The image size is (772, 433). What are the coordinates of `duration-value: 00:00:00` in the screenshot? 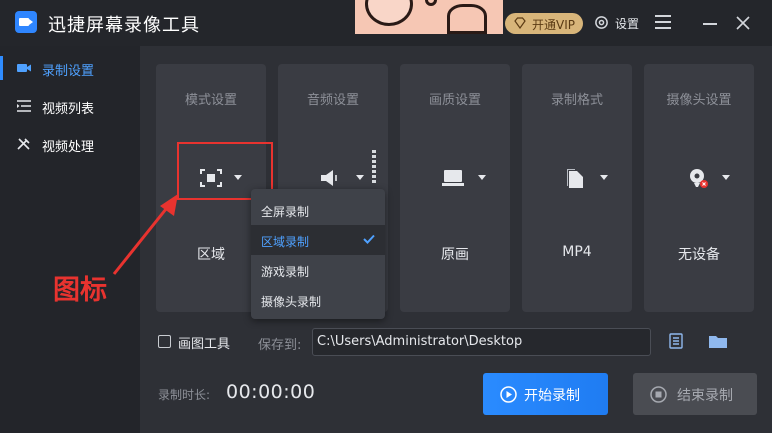 It's located at (271, 392).